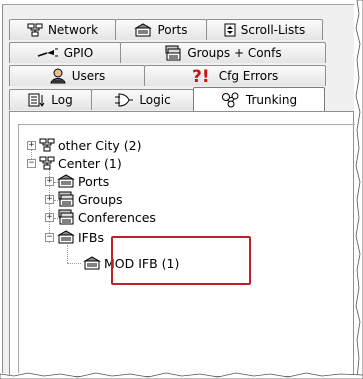  What do you see at coordinates (231, 100) in the screenshot?
I see `trunking-icon` at bounding box center [231, 100].